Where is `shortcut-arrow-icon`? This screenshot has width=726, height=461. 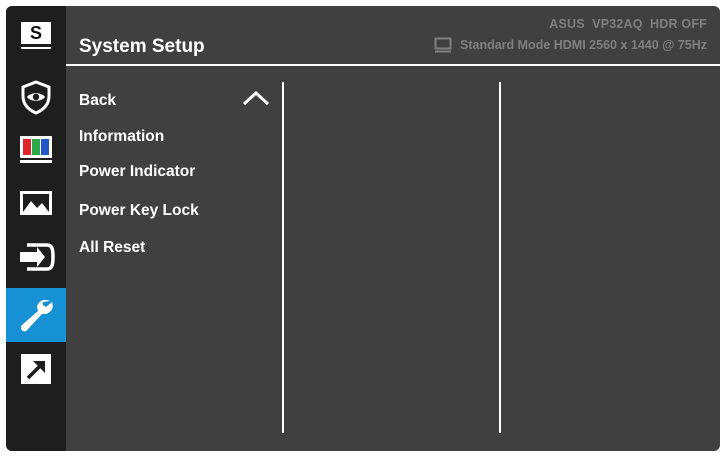 shortcut-arrow-icon is located at coordinates (36, 369).